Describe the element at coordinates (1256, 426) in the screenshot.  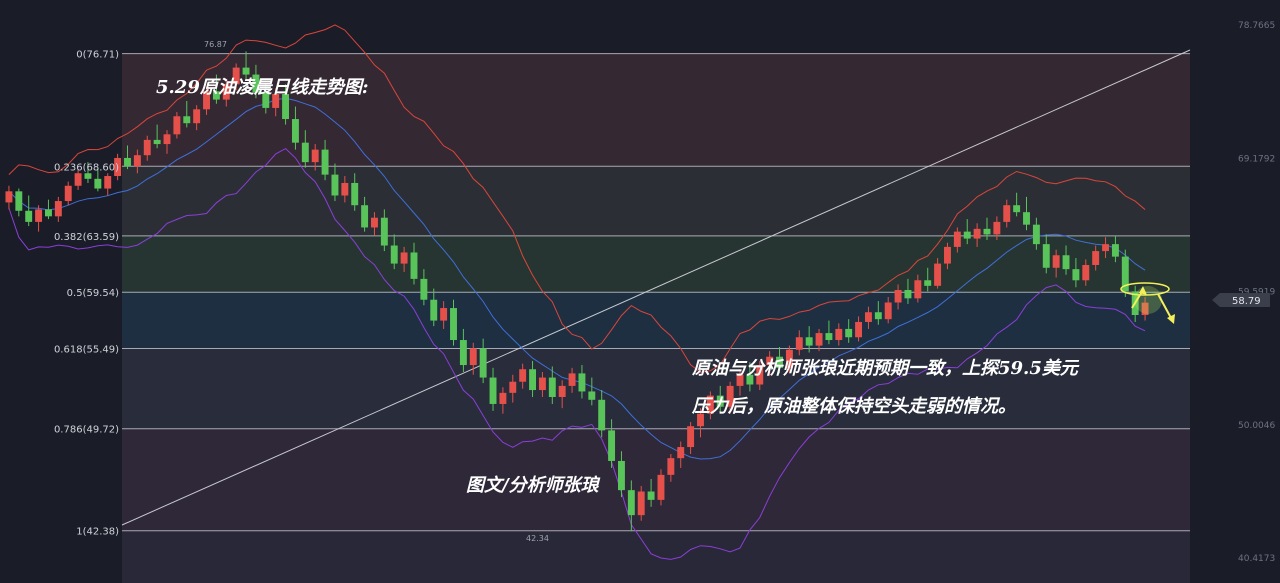
I see `y-tick-label: 50.0046` at that location.